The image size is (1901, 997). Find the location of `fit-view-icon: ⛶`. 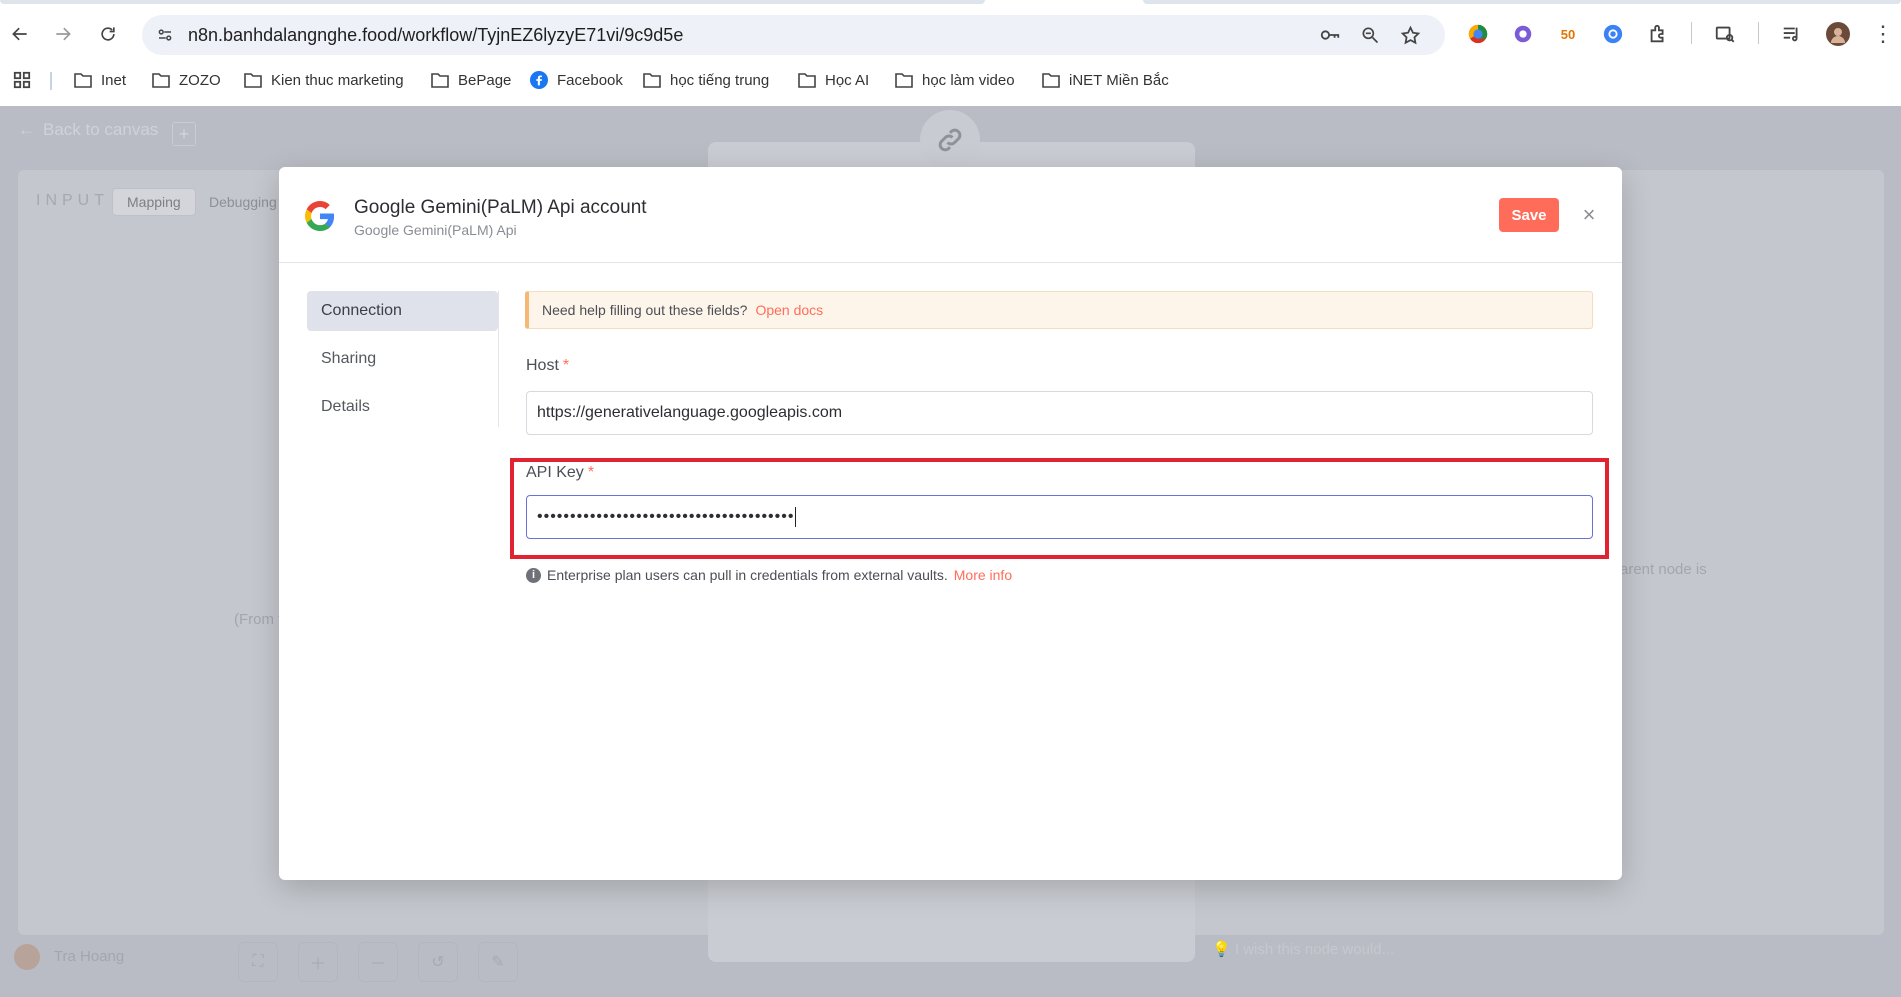

fit-view-icon: ⛶ is located at coordinates (258, 962).